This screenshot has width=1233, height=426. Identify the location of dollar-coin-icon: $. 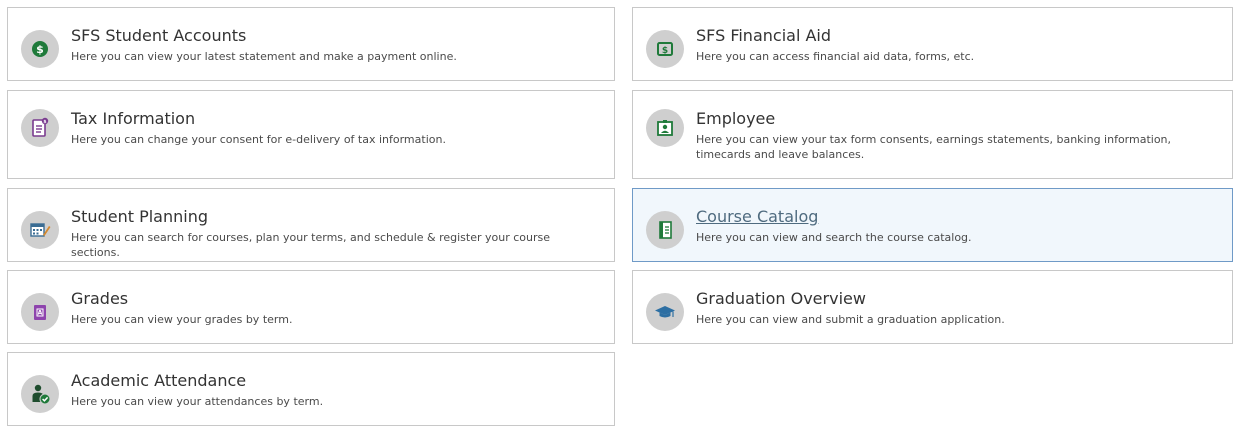
(40, 49).